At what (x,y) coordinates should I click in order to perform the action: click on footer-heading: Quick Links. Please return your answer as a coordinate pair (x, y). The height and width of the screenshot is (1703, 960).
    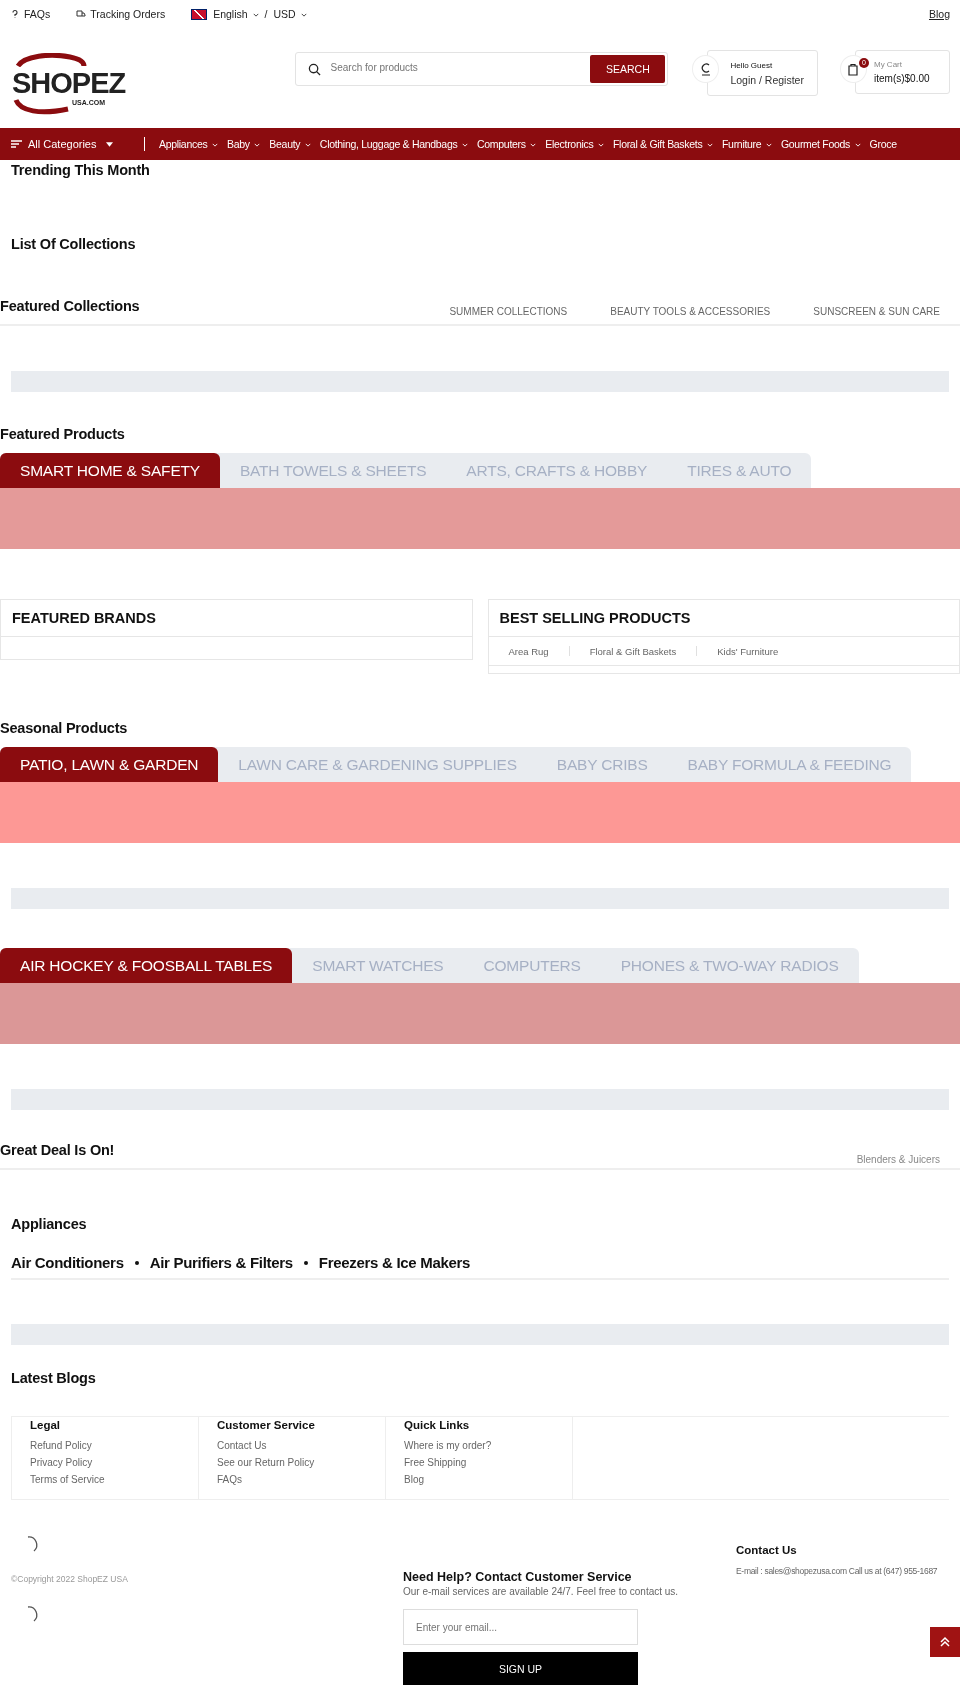
    Looking at the image, I should click on (437, 1425).